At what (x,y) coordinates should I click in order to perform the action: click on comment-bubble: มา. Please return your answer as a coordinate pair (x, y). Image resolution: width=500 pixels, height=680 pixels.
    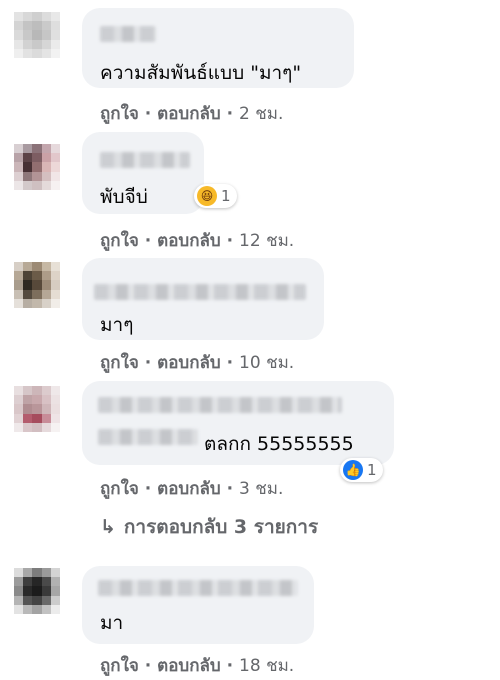
    Looking at the image, I should click on (198, 605).